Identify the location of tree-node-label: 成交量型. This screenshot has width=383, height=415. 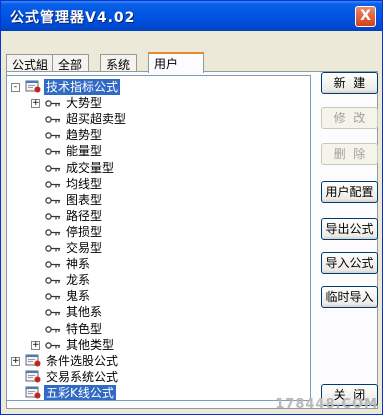
(90, 168).